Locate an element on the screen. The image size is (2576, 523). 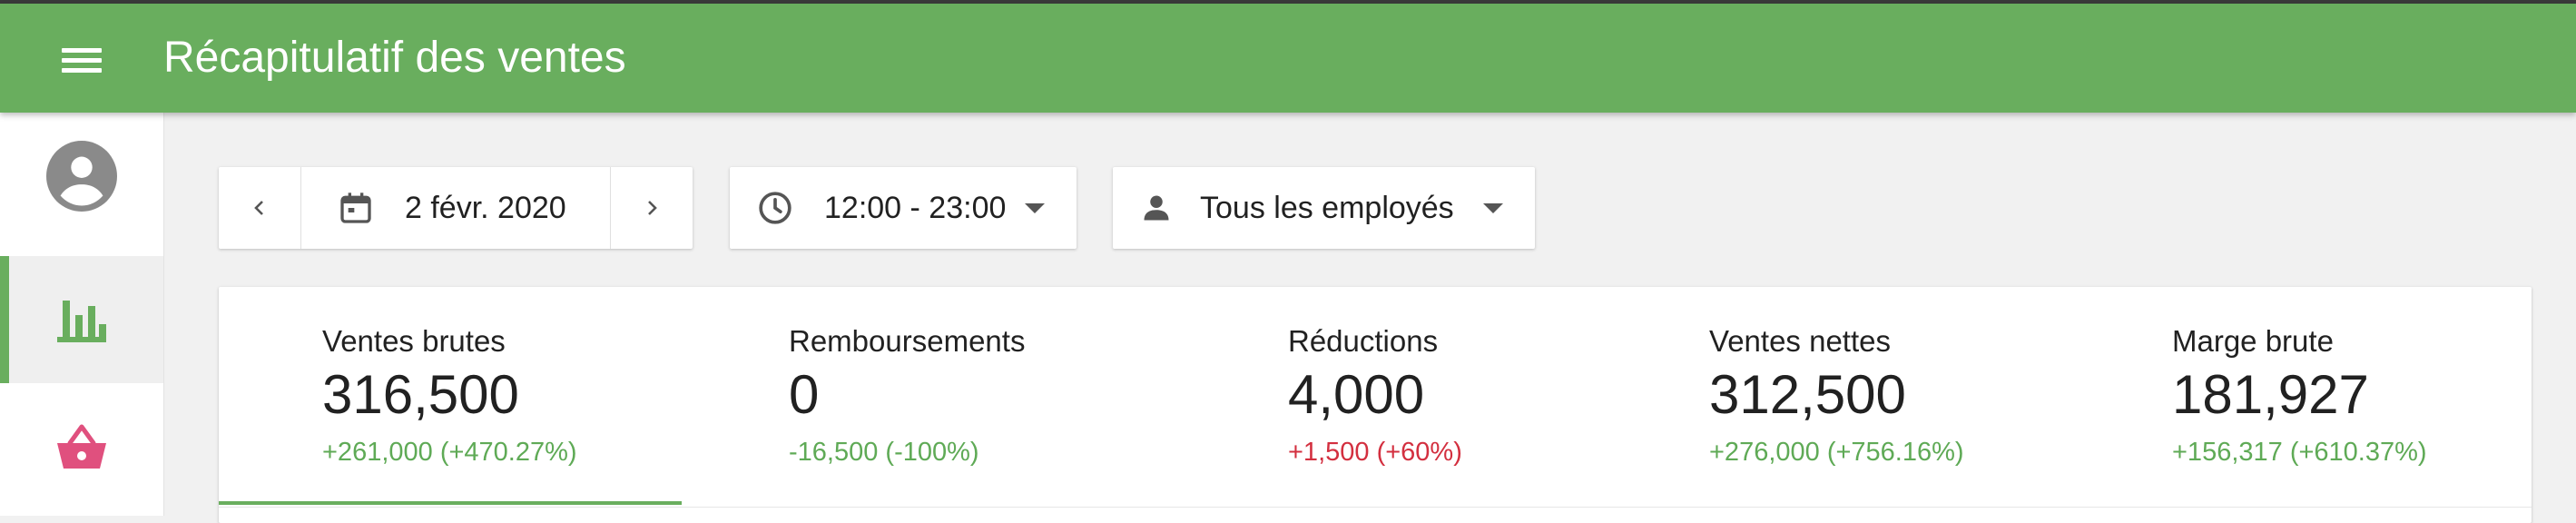
chevron-right-icon is located at coordinates (652, 208).